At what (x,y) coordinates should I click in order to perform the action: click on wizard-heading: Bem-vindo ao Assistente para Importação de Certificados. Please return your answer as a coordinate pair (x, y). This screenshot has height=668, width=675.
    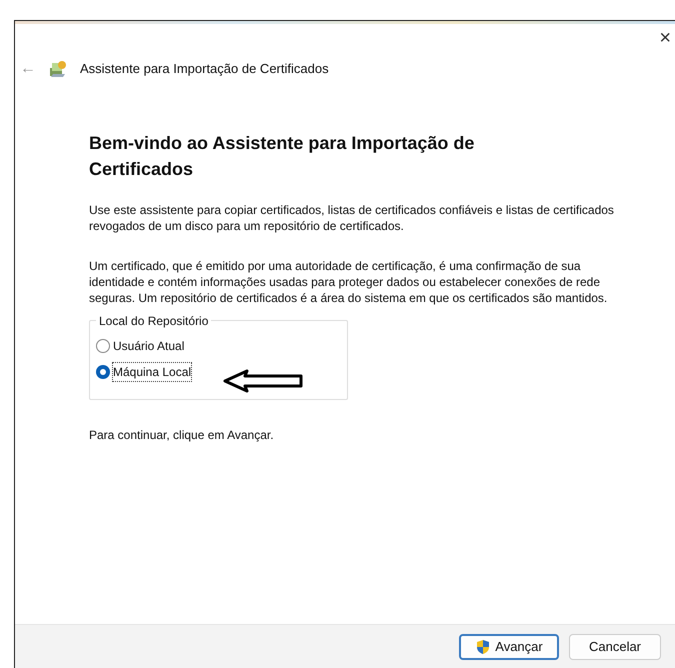
    Looking at the image, I should click on (282, 156).